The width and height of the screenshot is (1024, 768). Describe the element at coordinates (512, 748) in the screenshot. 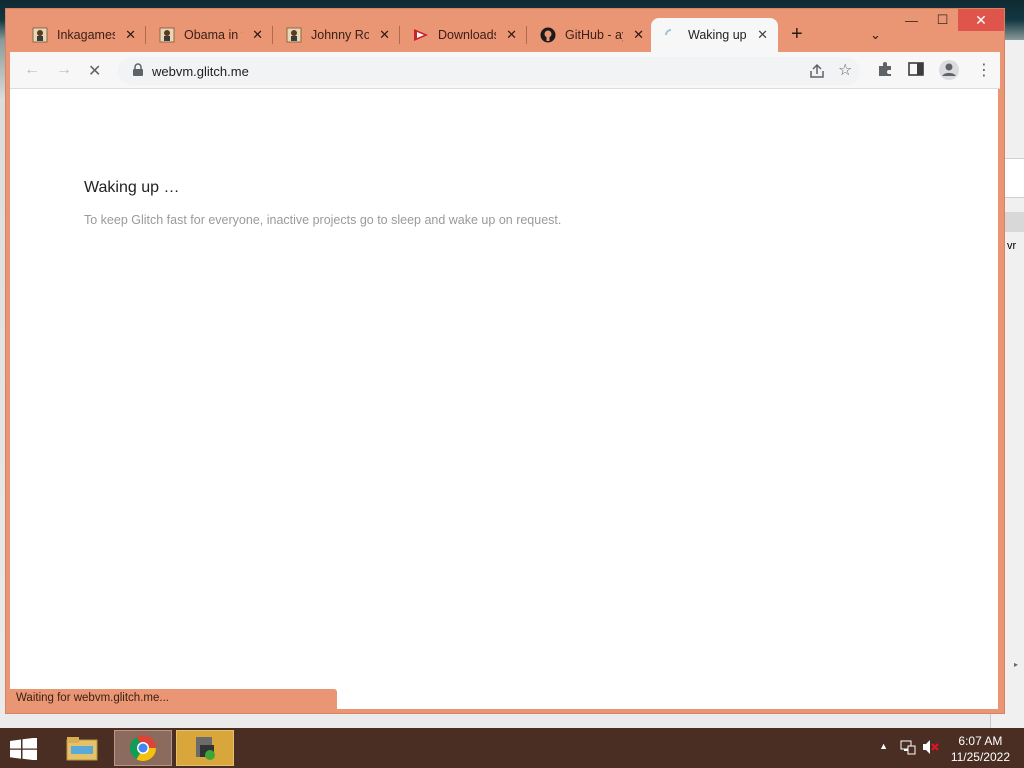

I see `taskbar: ▲ 6:07 AM 11/25/2022` at that location.